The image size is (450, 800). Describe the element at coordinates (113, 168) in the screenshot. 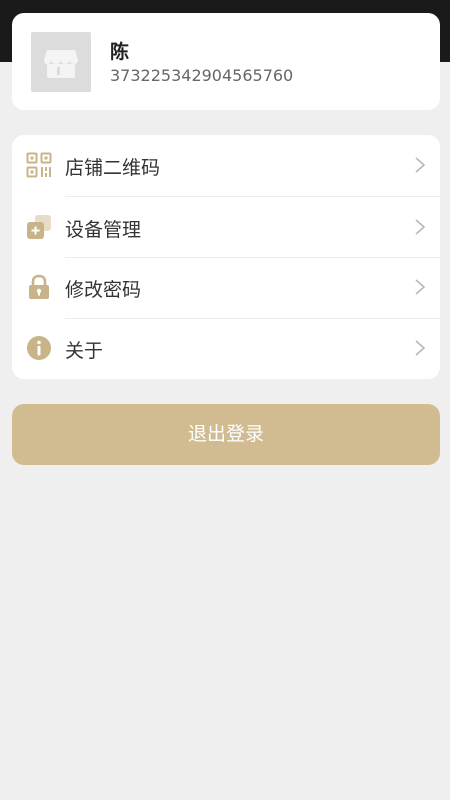

I see `menu-item-label: 店铺二维码` at that location.